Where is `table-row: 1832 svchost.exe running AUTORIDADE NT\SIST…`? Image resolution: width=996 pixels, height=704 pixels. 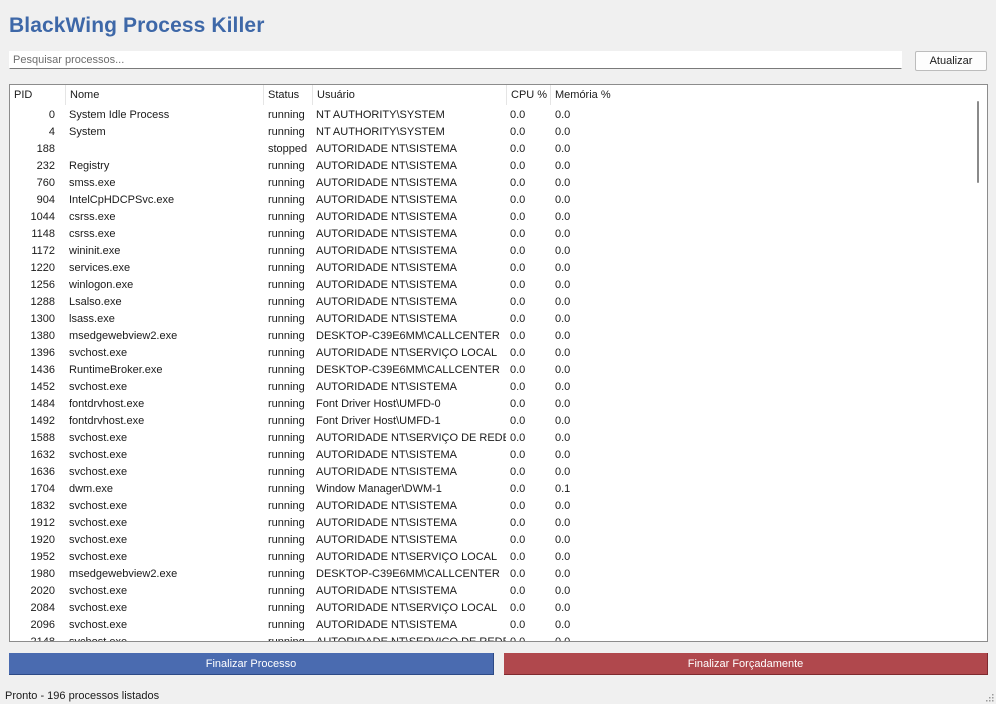 table-row: 1832 svchost.exe running AUTORIDADE NT\SIST… is located at coordinates (490, 506).